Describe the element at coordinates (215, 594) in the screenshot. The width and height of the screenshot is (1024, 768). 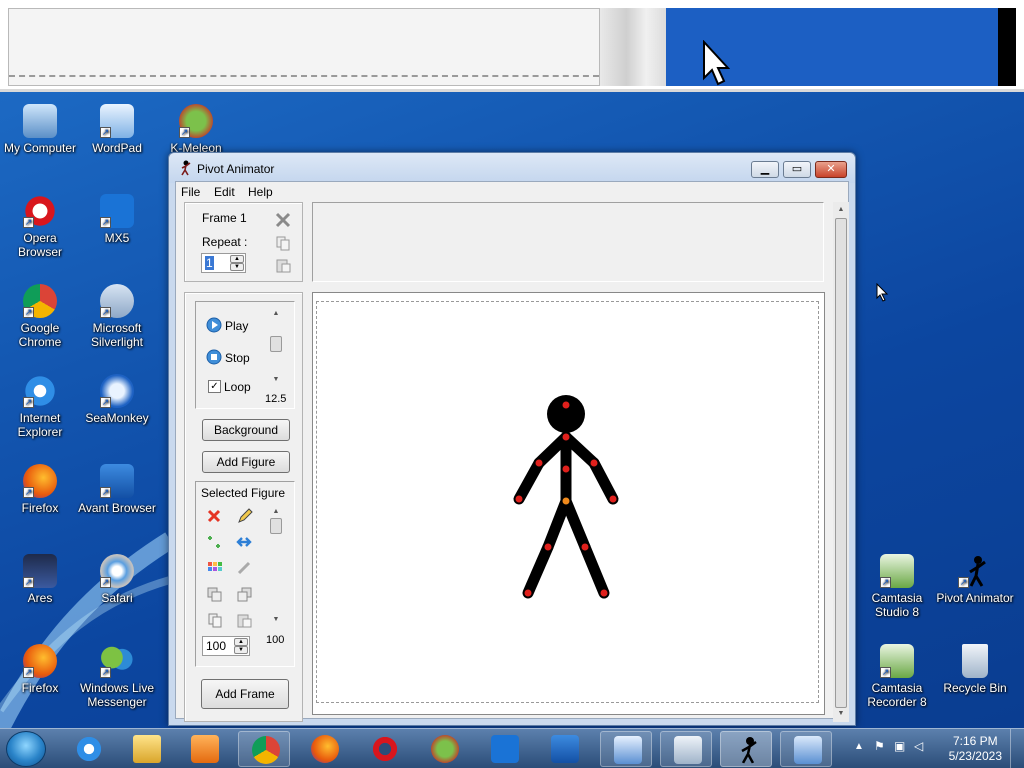
I see `front-figure-icon` at that location.